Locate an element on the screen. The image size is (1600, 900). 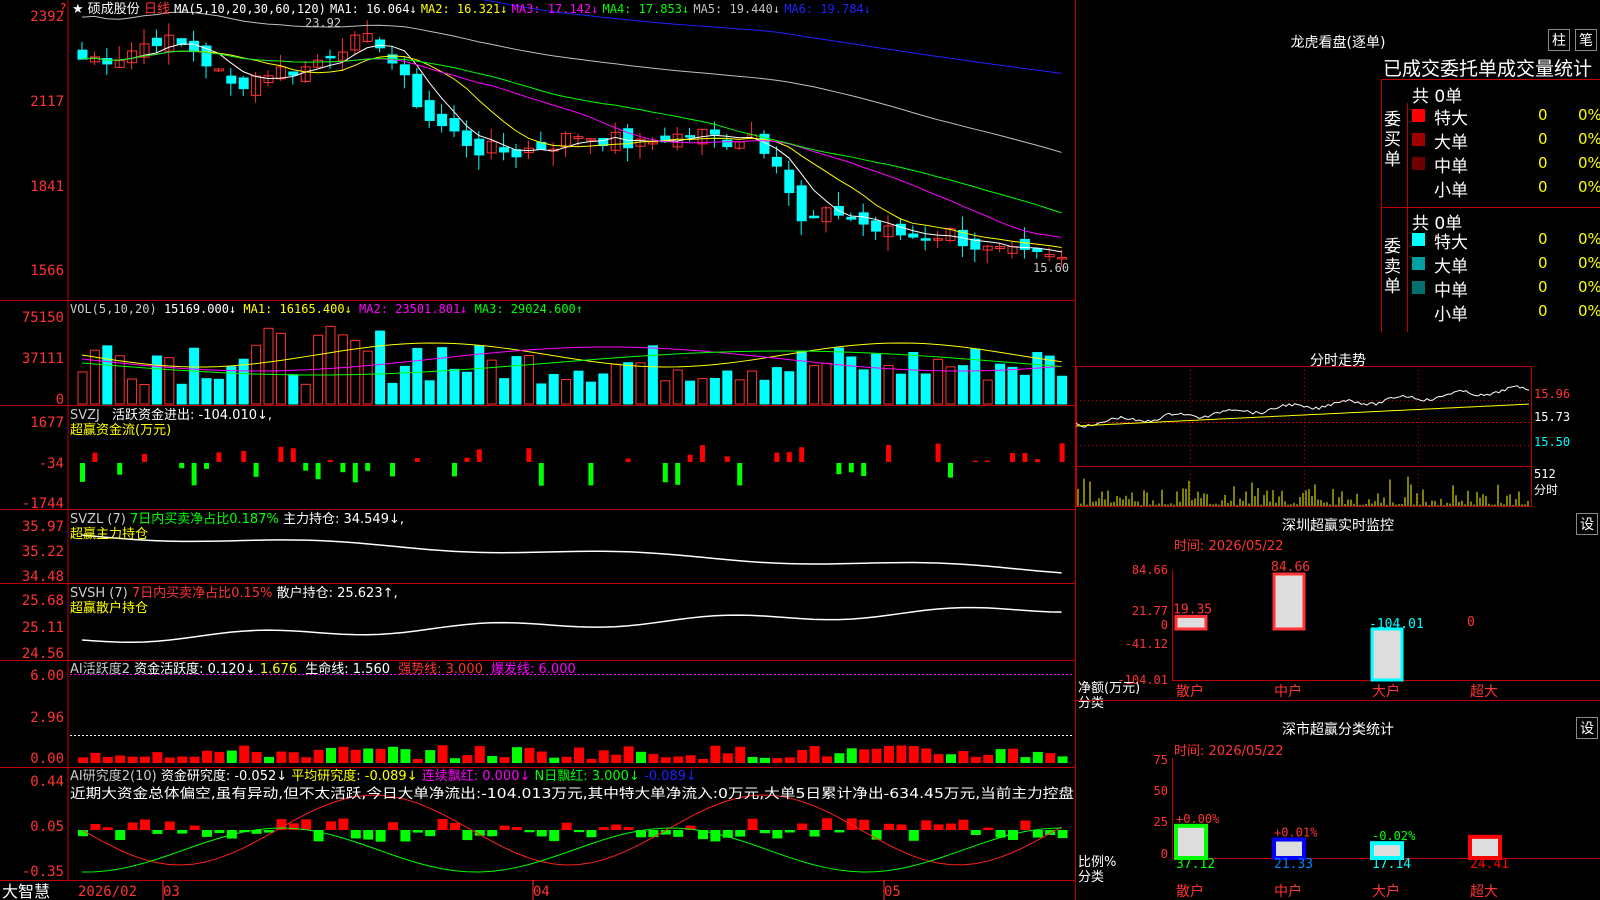
svg-text: 6.00 is located at coordinates (47, 676).